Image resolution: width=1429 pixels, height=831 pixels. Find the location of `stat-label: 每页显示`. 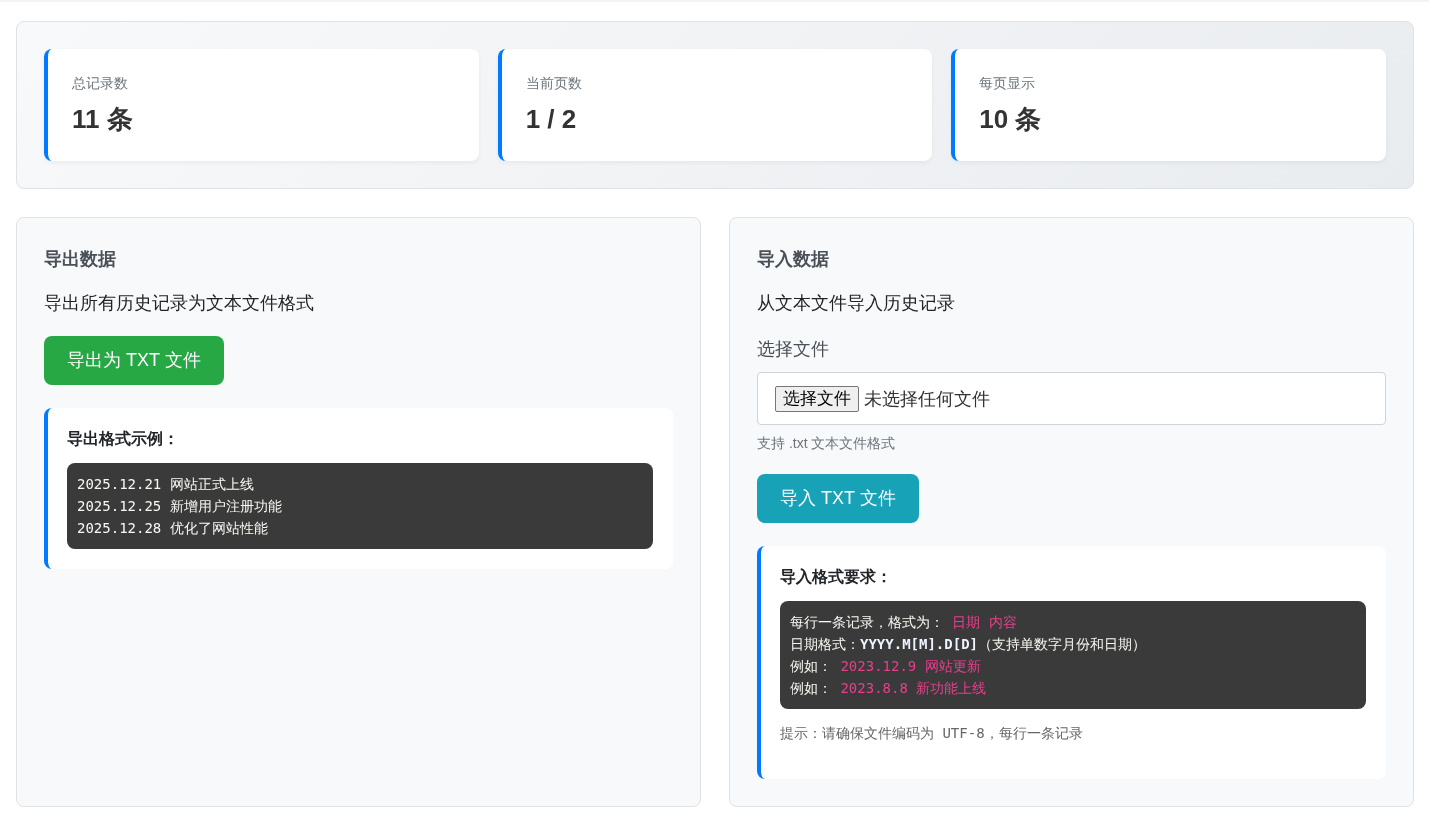

stat-label: 每页显示 is located at coordinates (1007, 83).